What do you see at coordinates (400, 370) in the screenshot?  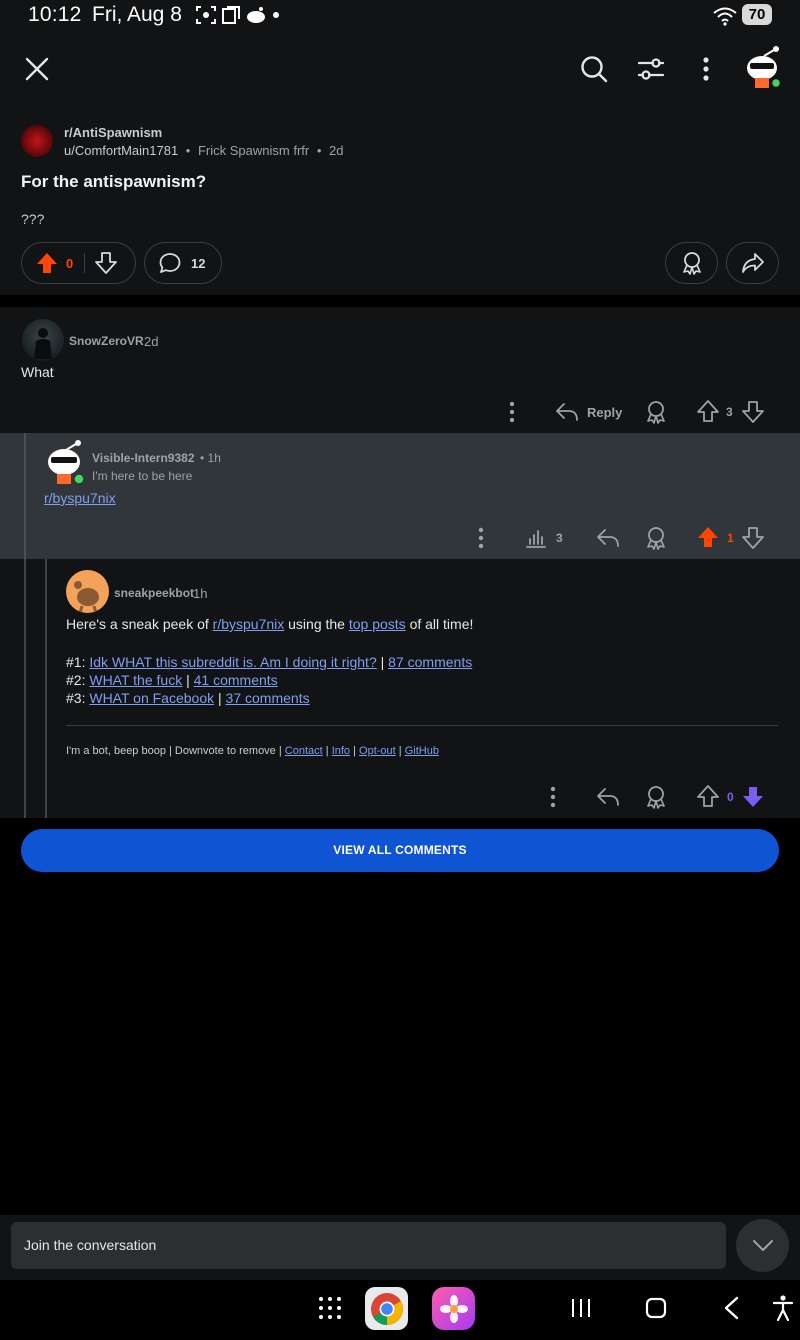 I see `comment-snowzerovr` at bounding box center [400, 370].